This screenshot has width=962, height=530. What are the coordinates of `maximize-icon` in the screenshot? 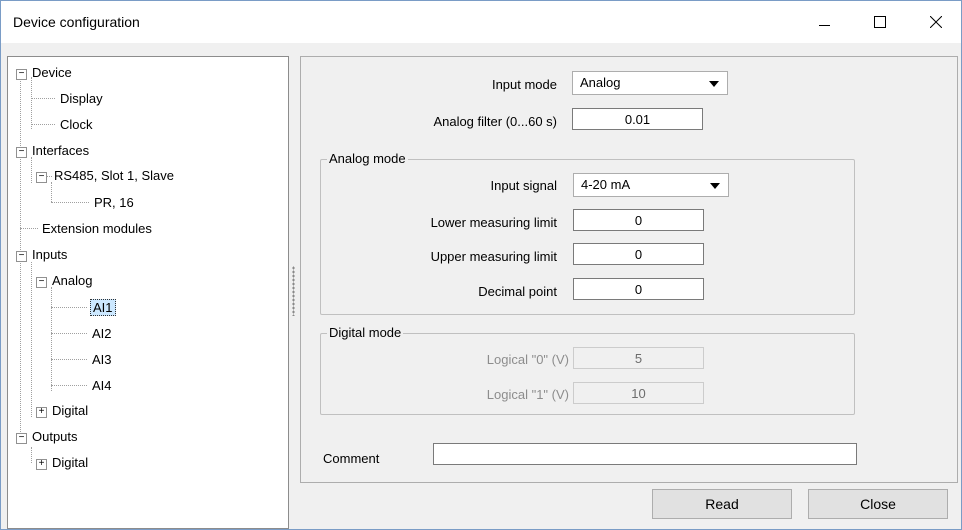 It's located at (880, 22).